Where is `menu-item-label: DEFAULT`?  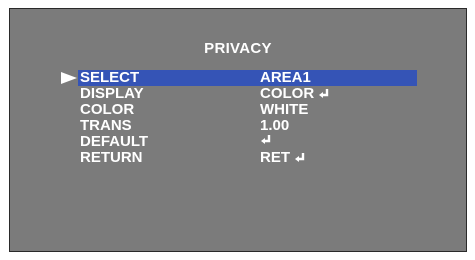 menu-item-label: DEFAULT is located at coordinates (114, 141).